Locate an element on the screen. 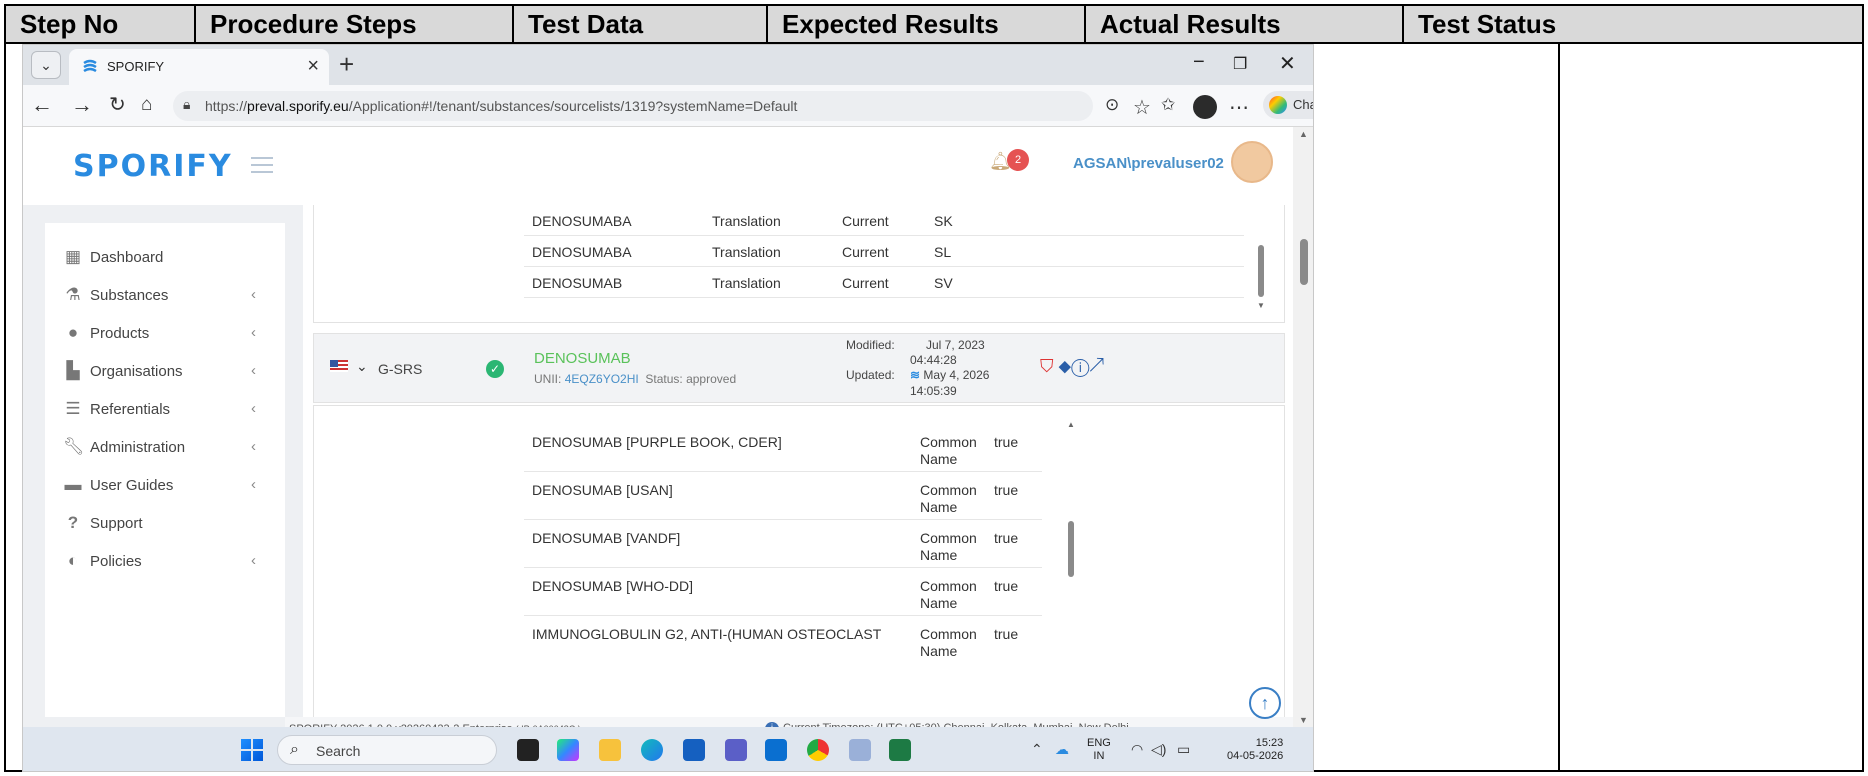 The height and width of the screenshot is (776, 1868). restore-icon: ❐ is located at coordinates (1240, 64).